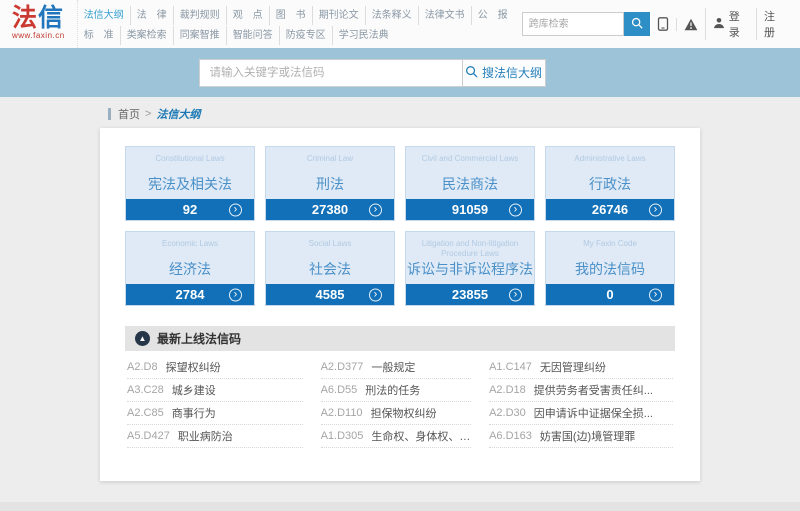  Describe the element at coordinates (363, 35) in the screenshot. I see `nav-item: 学习民法典` at that location.